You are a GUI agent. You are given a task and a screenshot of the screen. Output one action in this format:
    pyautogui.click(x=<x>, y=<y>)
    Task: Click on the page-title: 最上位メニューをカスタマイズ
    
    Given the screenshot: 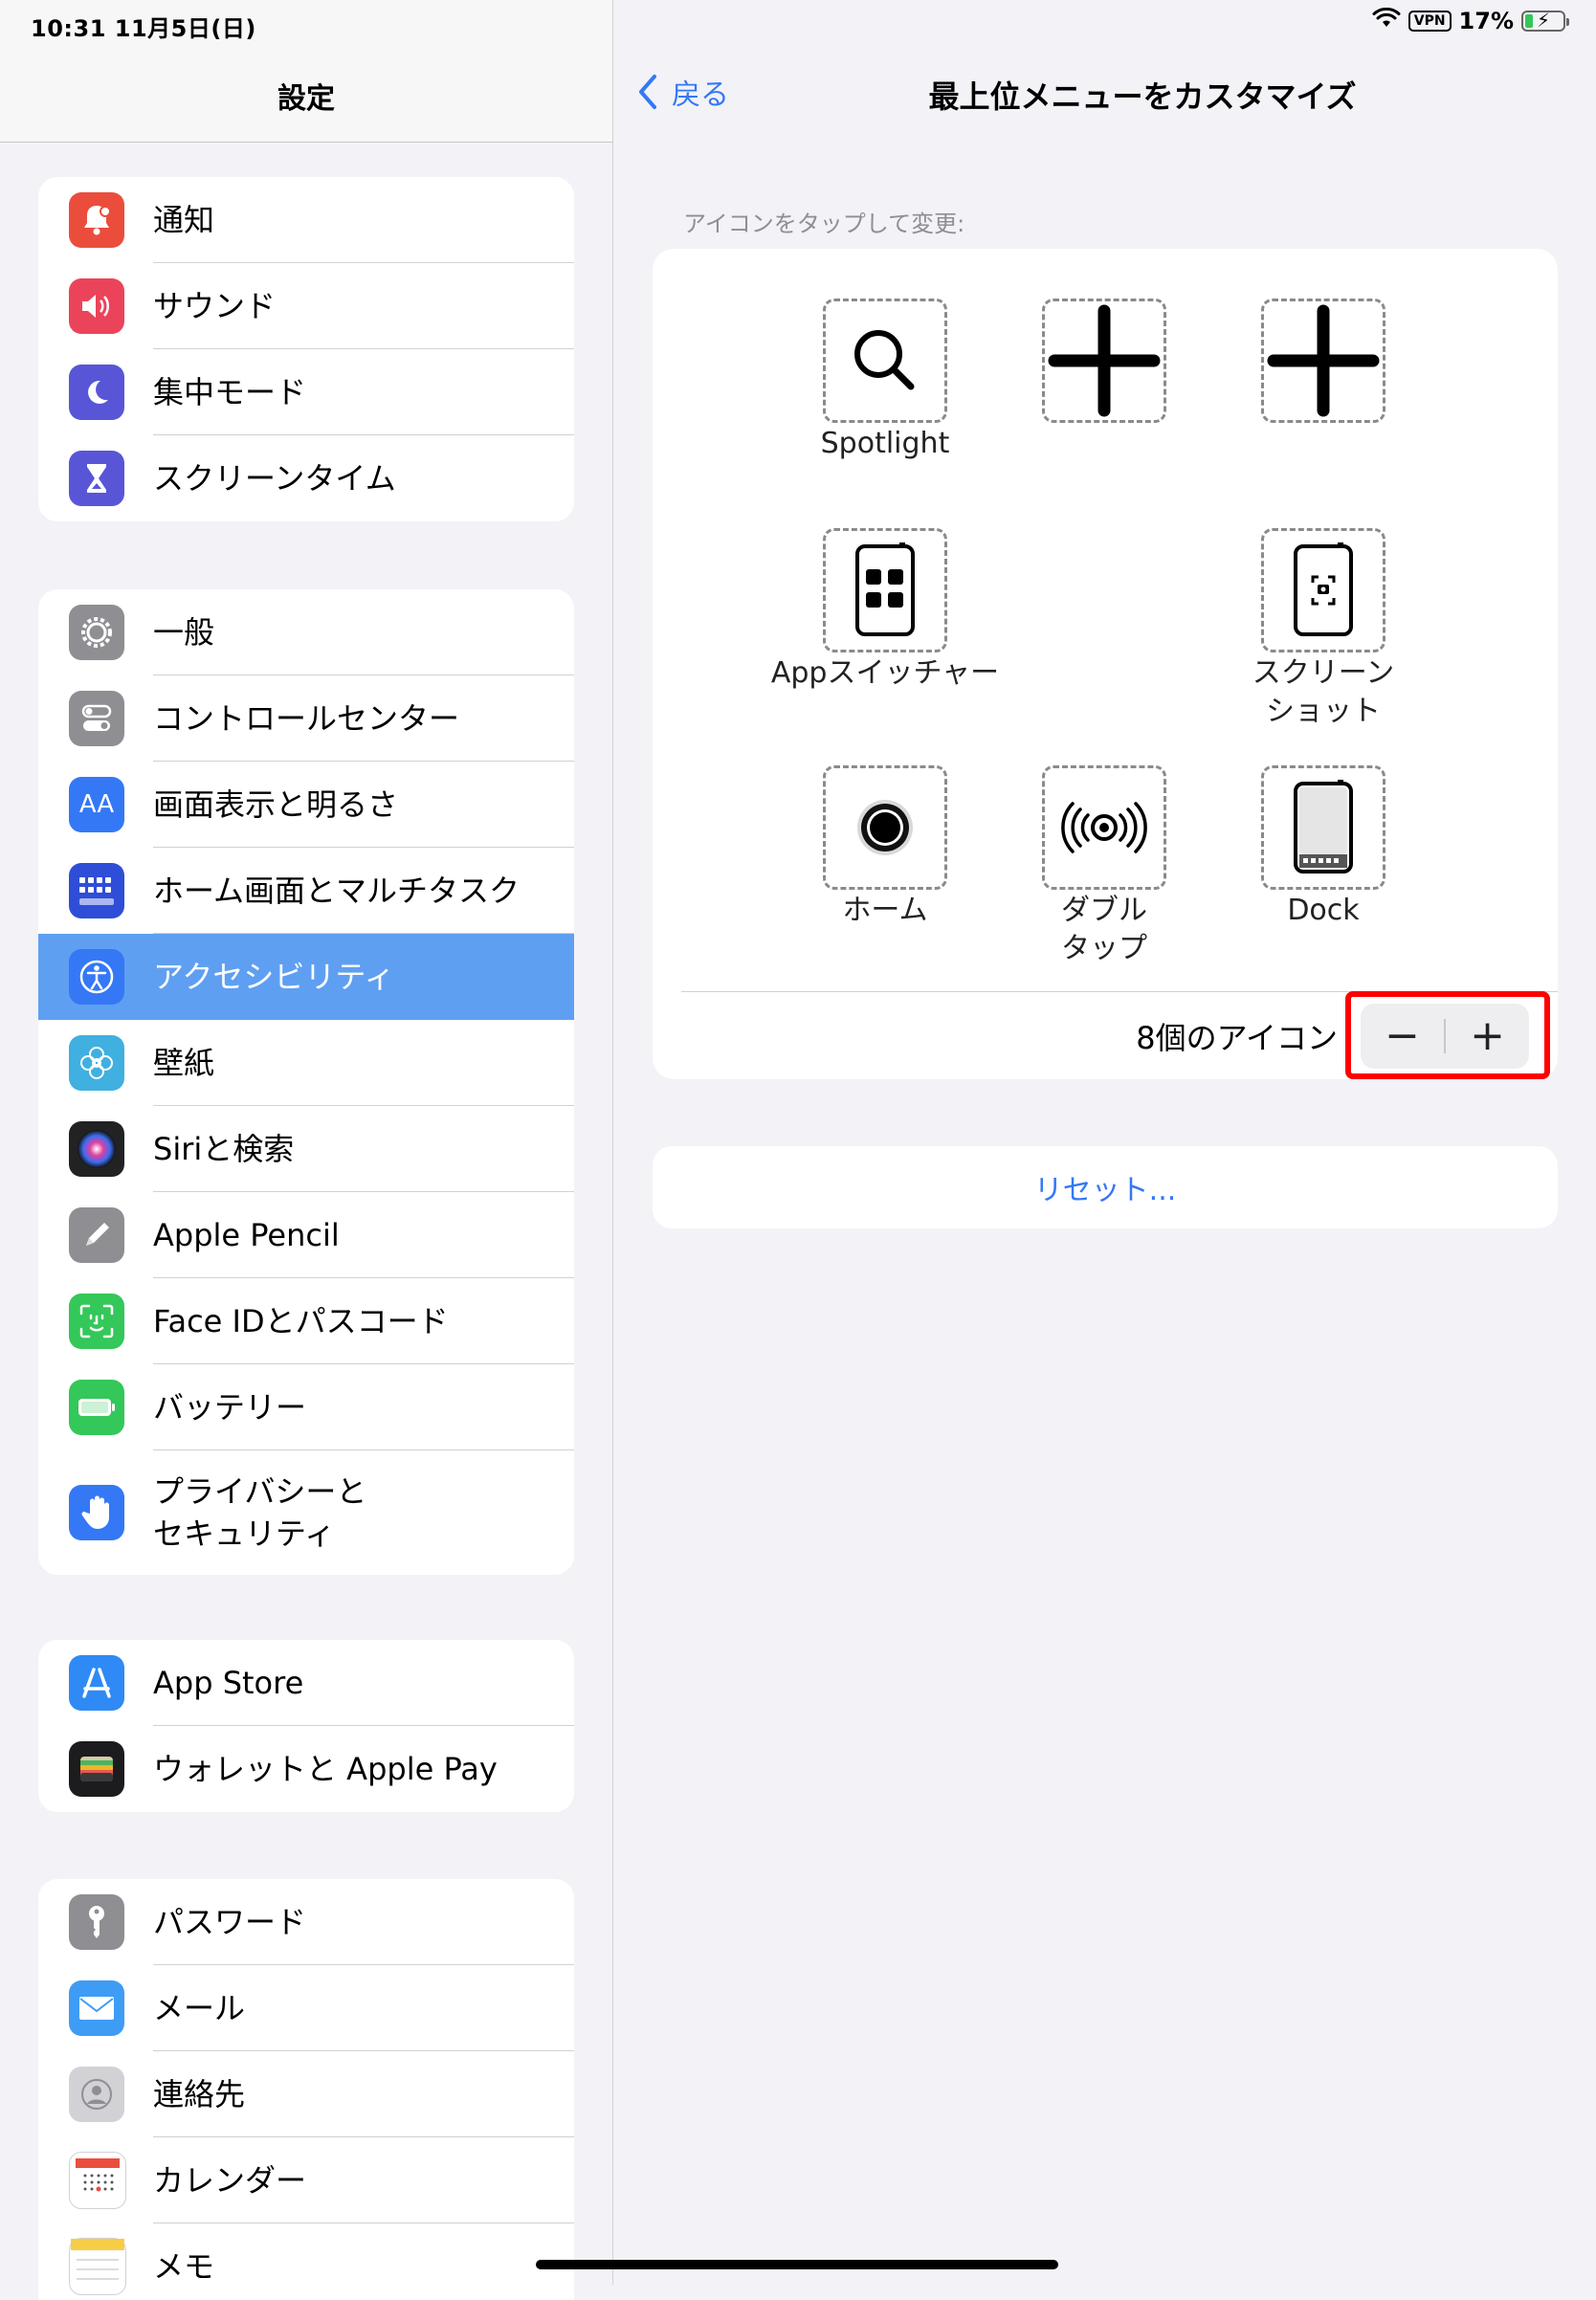 What is the action you would take?
    pyautogui.click(x=1143, y=97)
    